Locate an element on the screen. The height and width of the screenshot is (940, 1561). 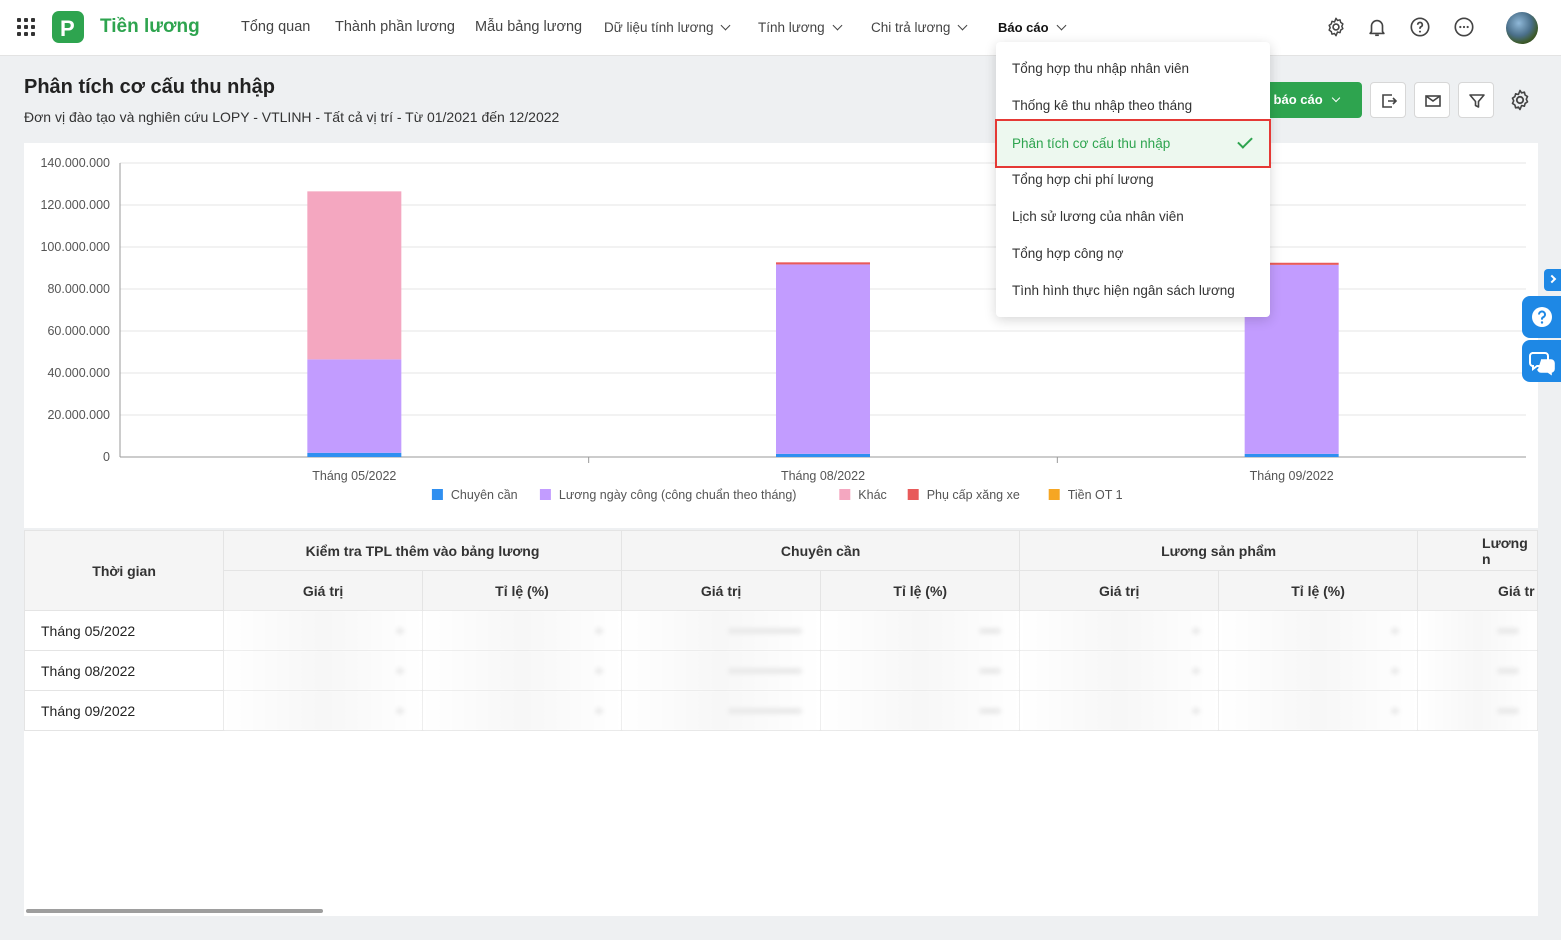
menu-item-phan-tich-co-cau: Phân tích cơ cấu thu nhập is located at coordinates (1133, 143).